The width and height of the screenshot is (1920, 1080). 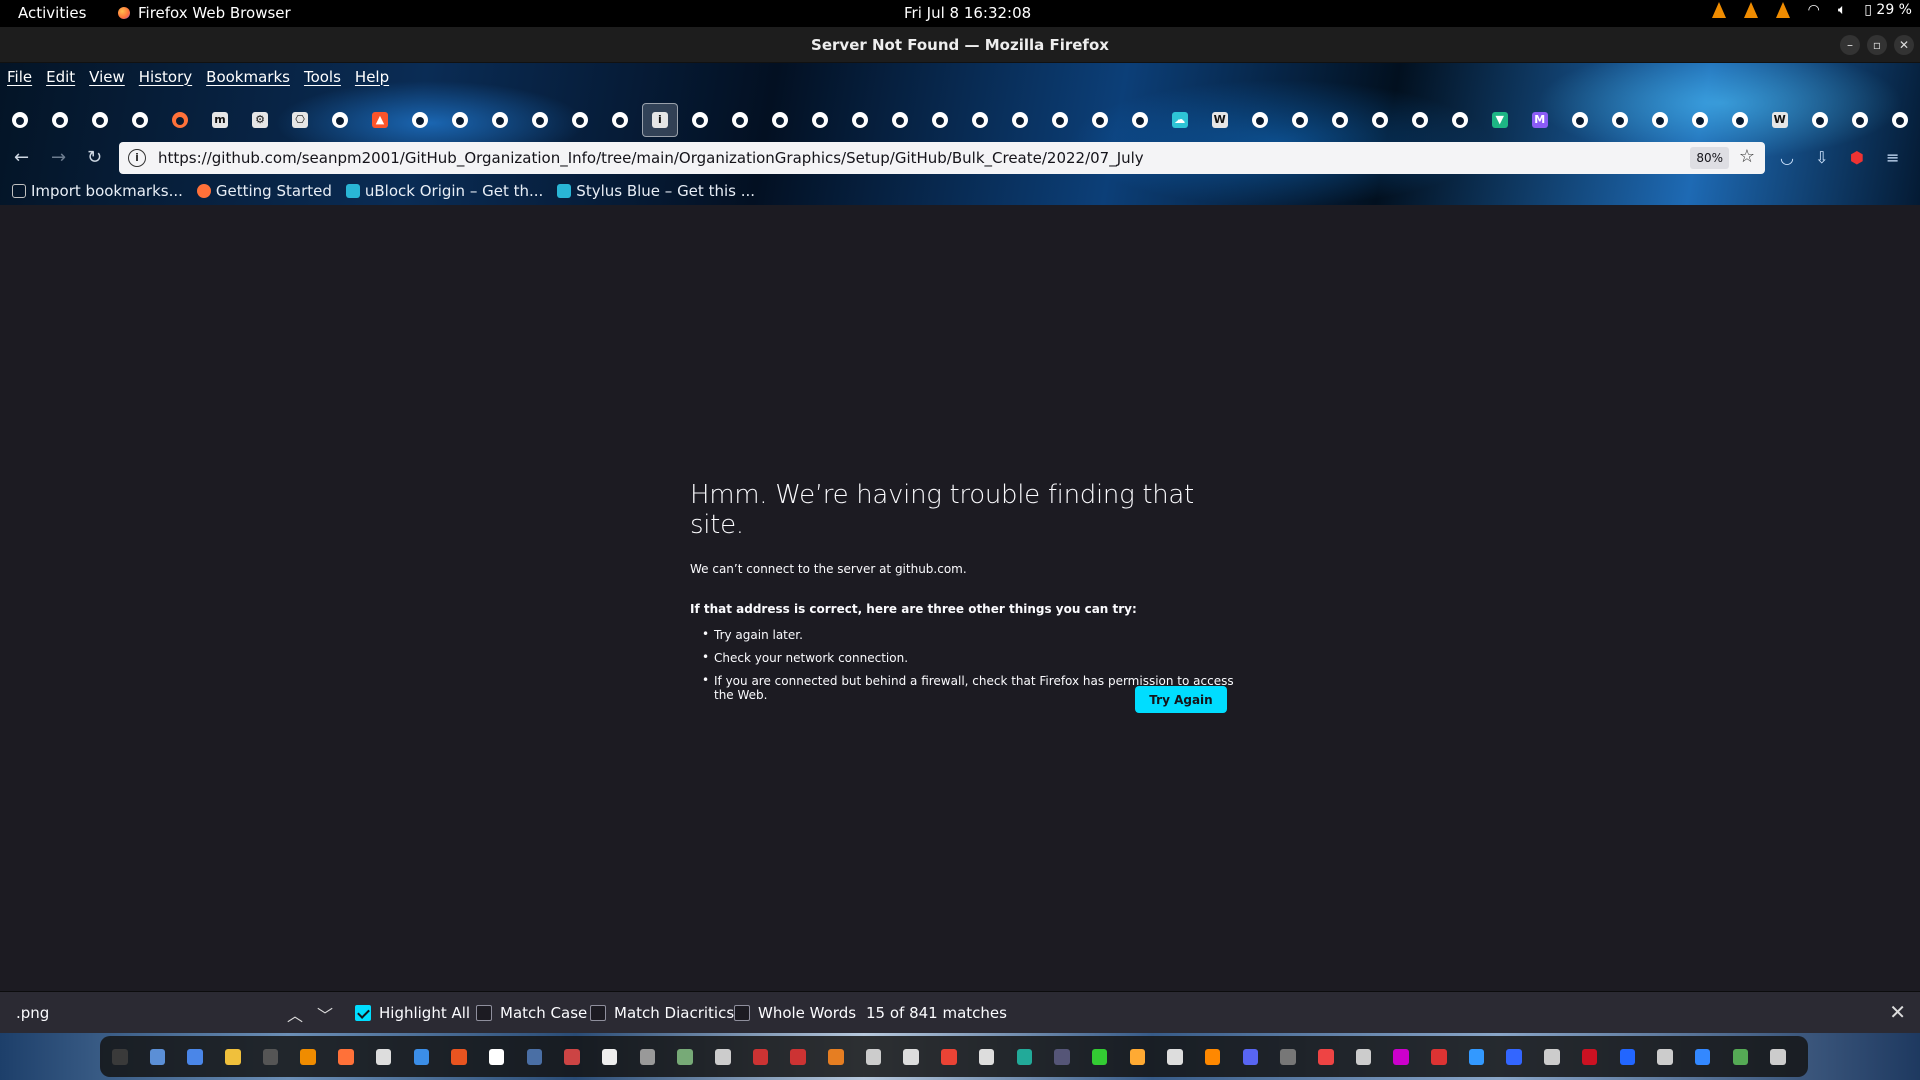 I want to click on hamburger-menu-icon: ≡, so click(x=1892, y=157).